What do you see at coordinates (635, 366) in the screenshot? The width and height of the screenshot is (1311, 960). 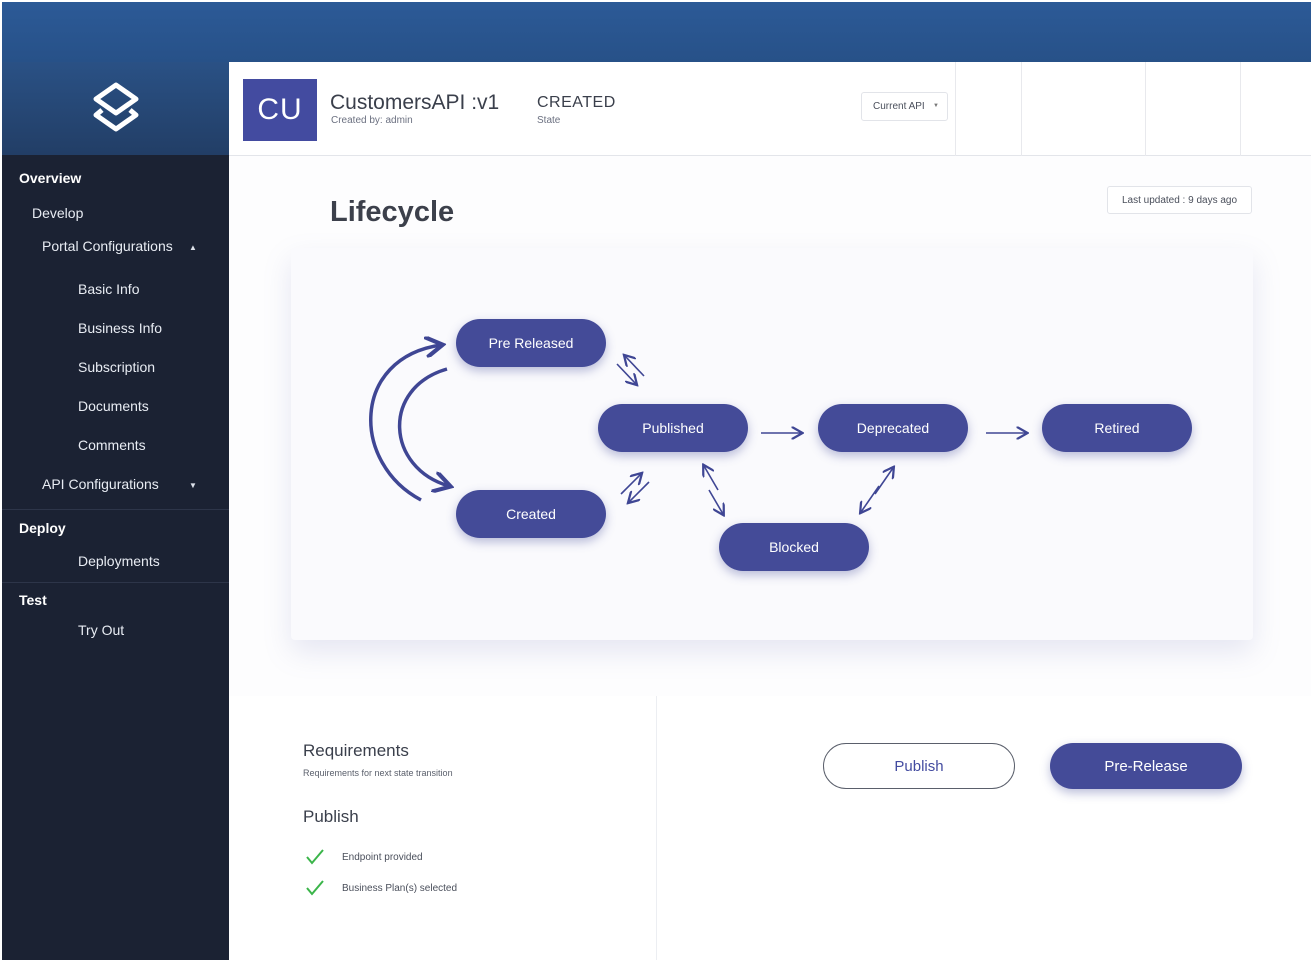 I see `arrow-published-to-pre-released` at bounding box center [635, 366].